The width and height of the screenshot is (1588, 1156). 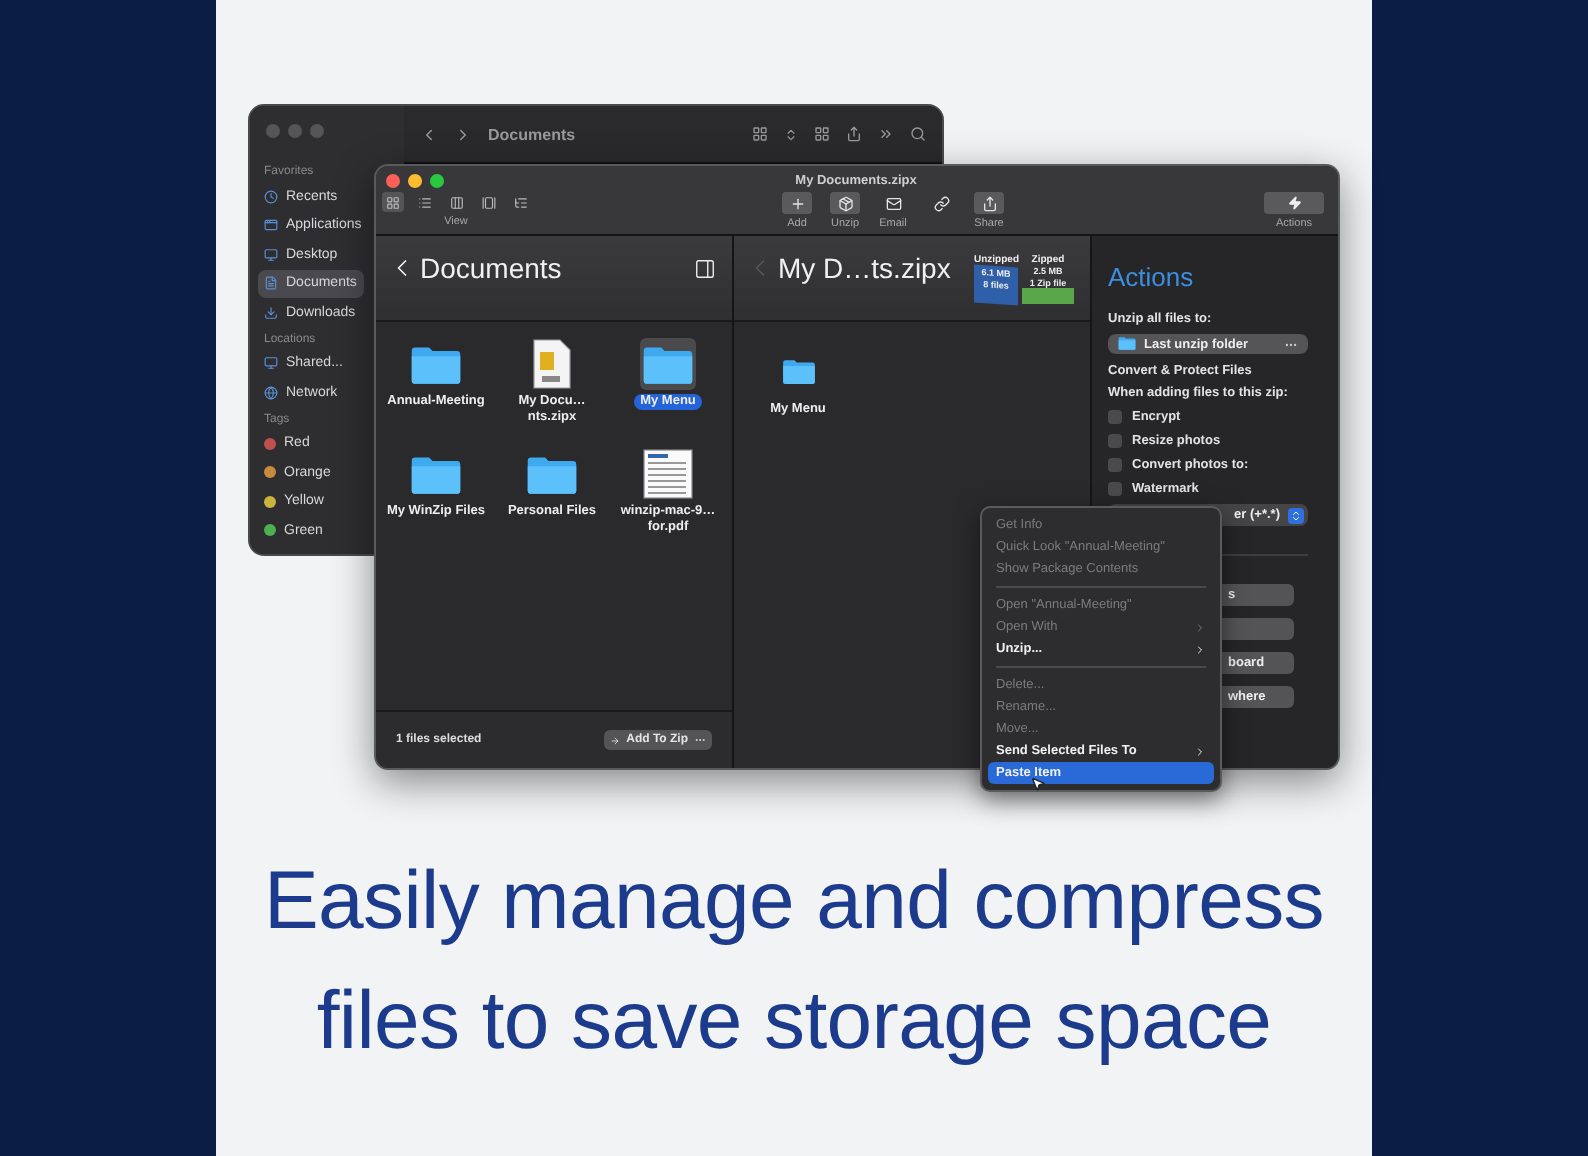 I want to click on box-icon, so click(x=845, y=203).